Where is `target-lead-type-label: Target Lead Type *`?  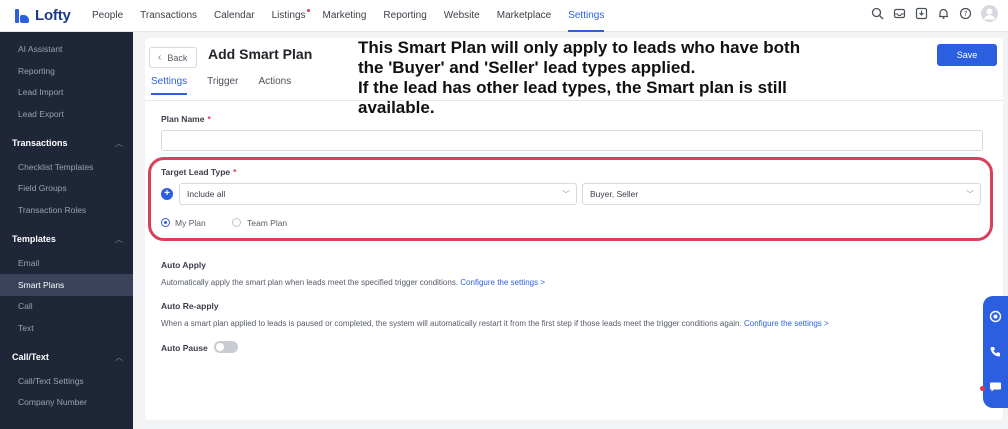
target-lead-type-label: Target Lead Type * is located at coordinates (198, 172).